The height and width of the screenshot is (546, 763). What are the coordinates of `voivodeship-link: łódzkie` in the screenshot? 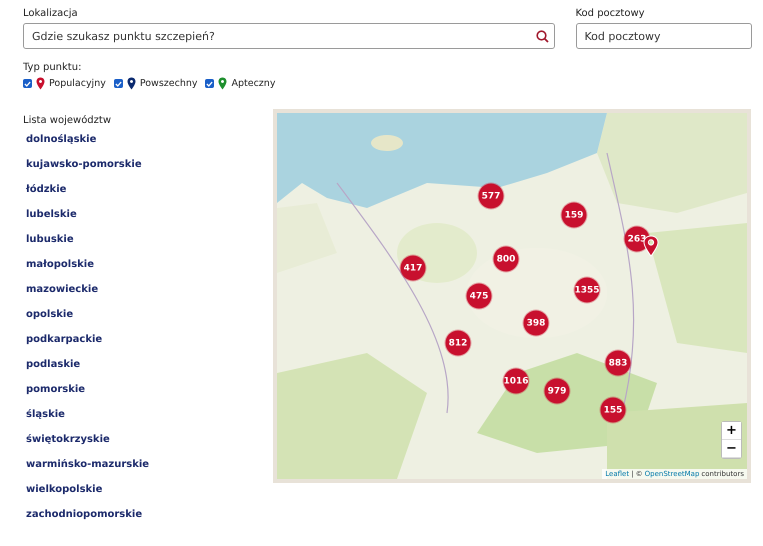 It's located at (46, 196).